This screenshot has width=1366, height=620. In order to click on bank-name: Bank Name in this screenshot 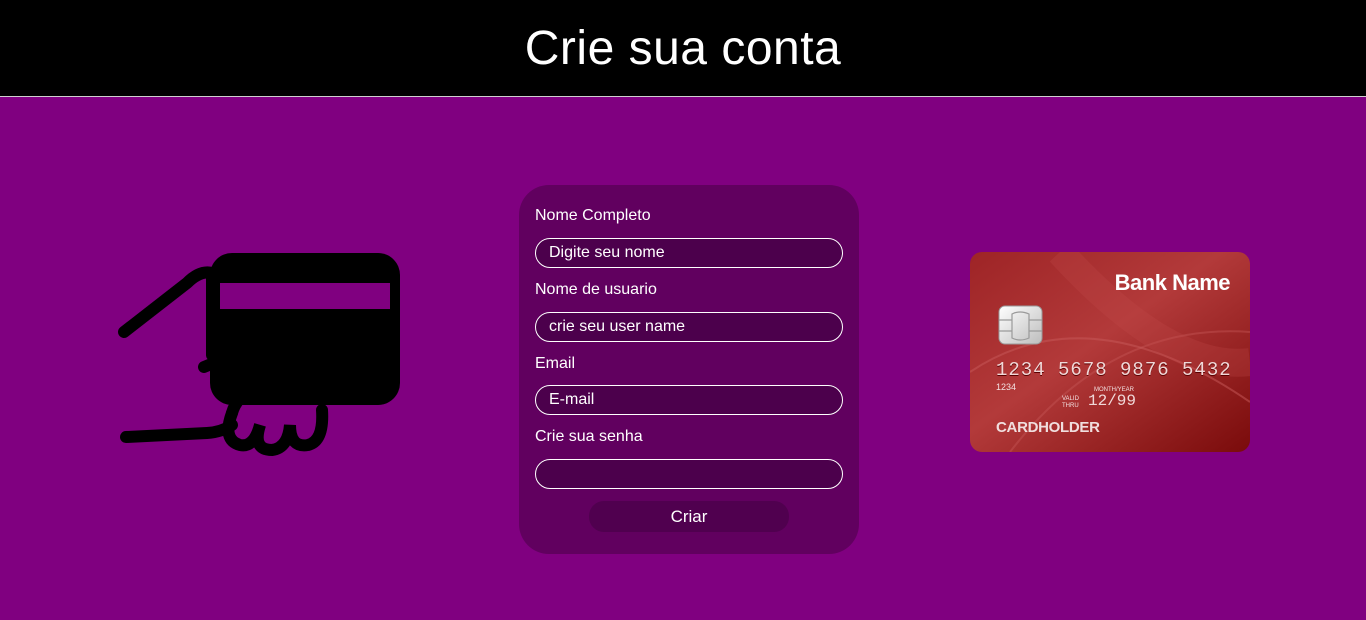, I will do `click(1172, 282)`.